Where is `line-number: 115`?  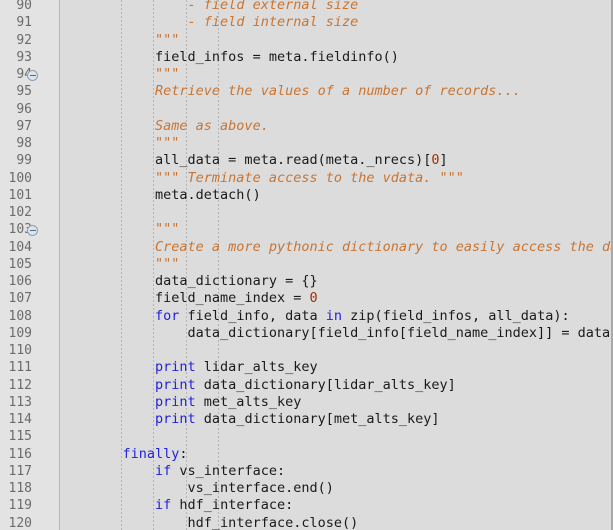 line-number: 115 is located at coordinates (20, 437).